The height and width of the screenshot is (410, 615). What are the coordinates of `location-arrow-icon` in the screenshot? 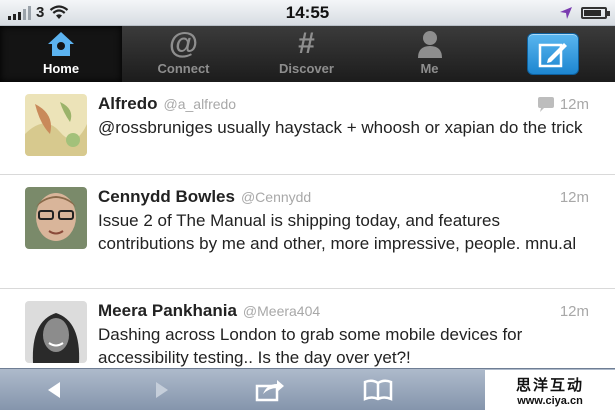 It's located at (565, 12).